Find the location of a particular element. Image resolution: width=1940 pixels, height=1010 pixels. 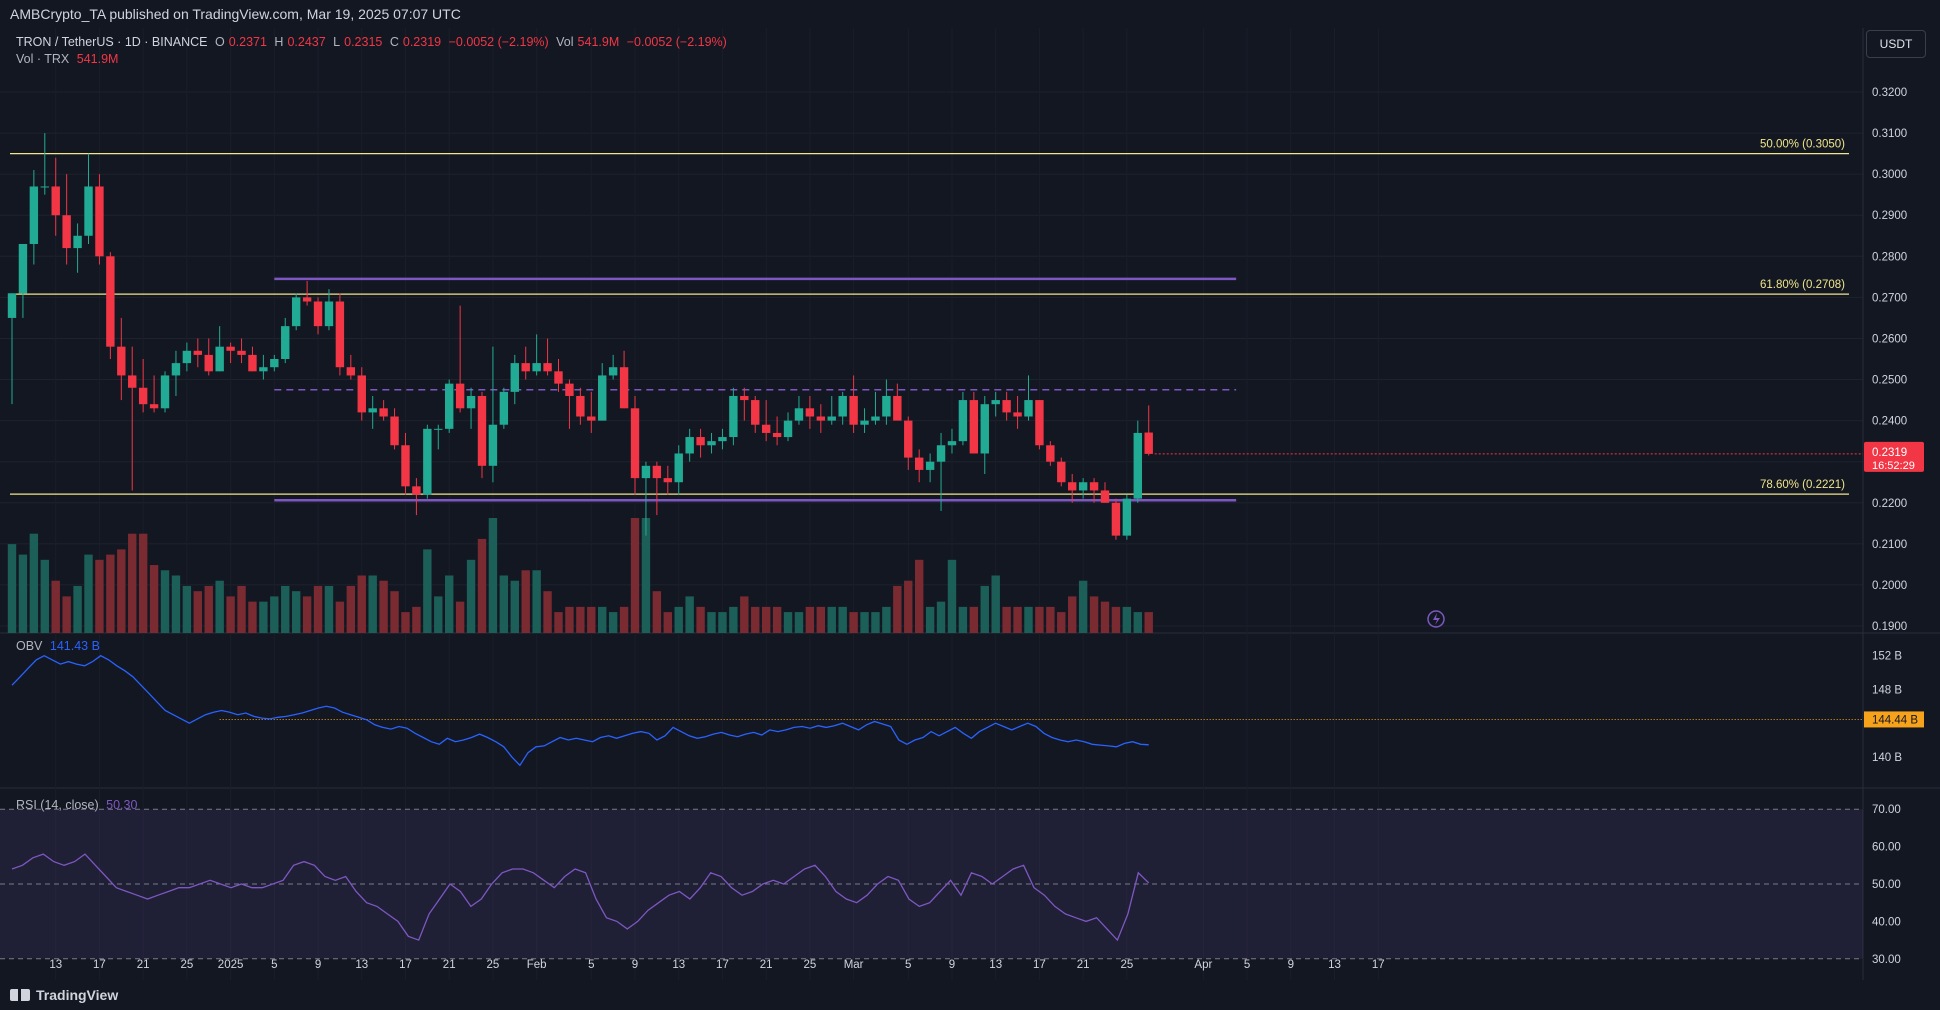

rsi-label: RSI (14, close) is located at coordinates (57, 805).